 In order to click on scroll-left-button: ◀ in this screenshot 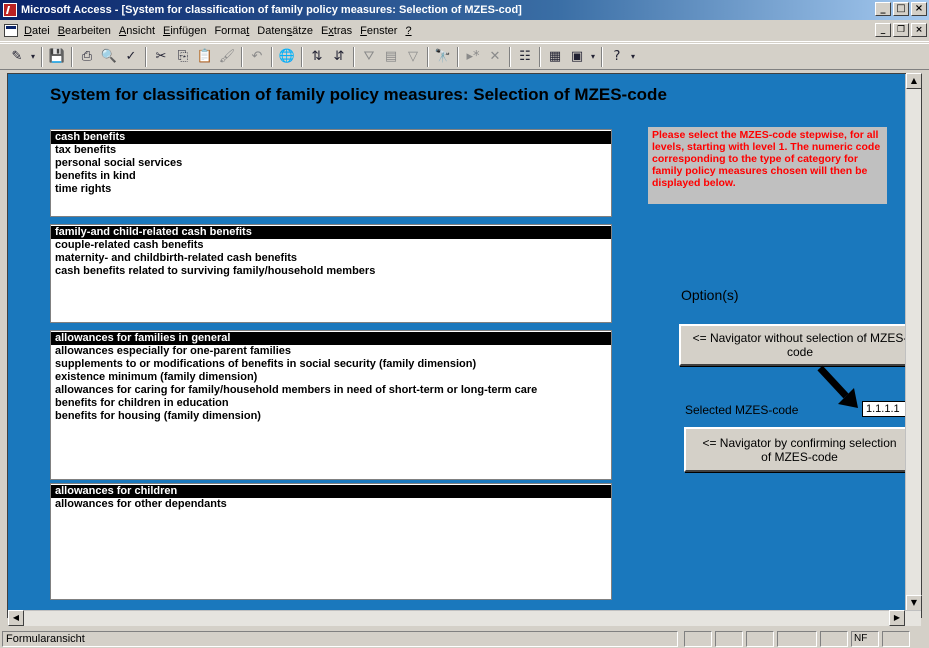, I will do `click(16, 618)`.